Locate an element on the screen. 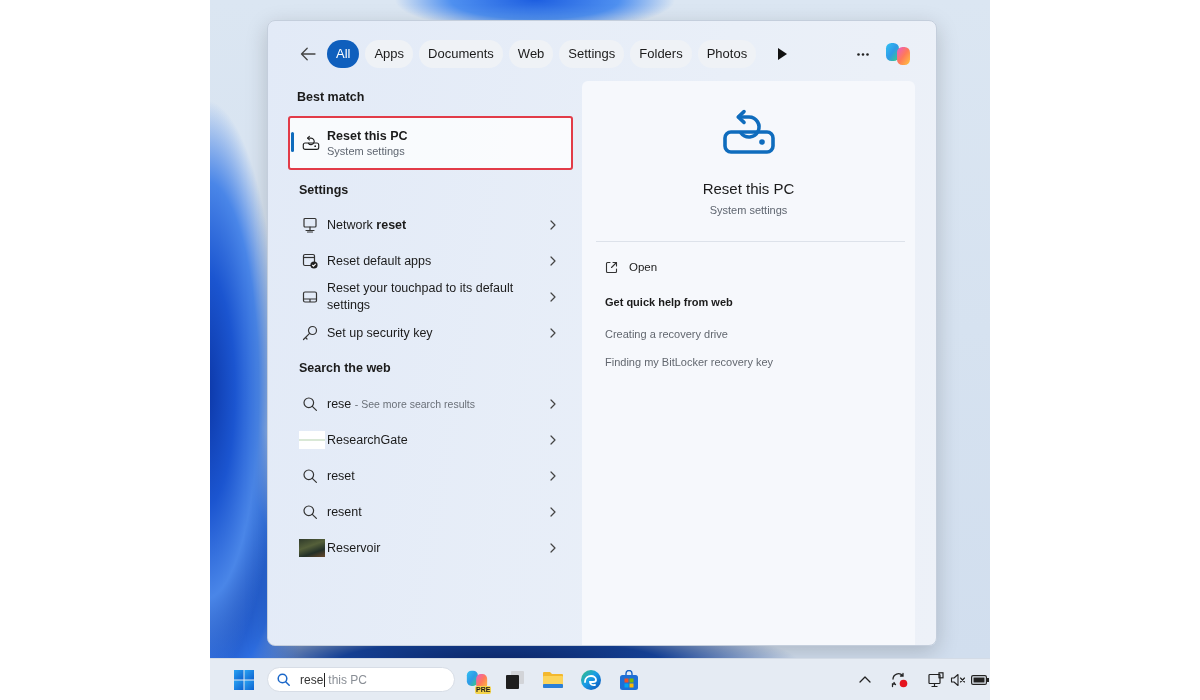 This screenshot has width=1200, height=700. section-heading: Best match is located at coordinates (330, 97).